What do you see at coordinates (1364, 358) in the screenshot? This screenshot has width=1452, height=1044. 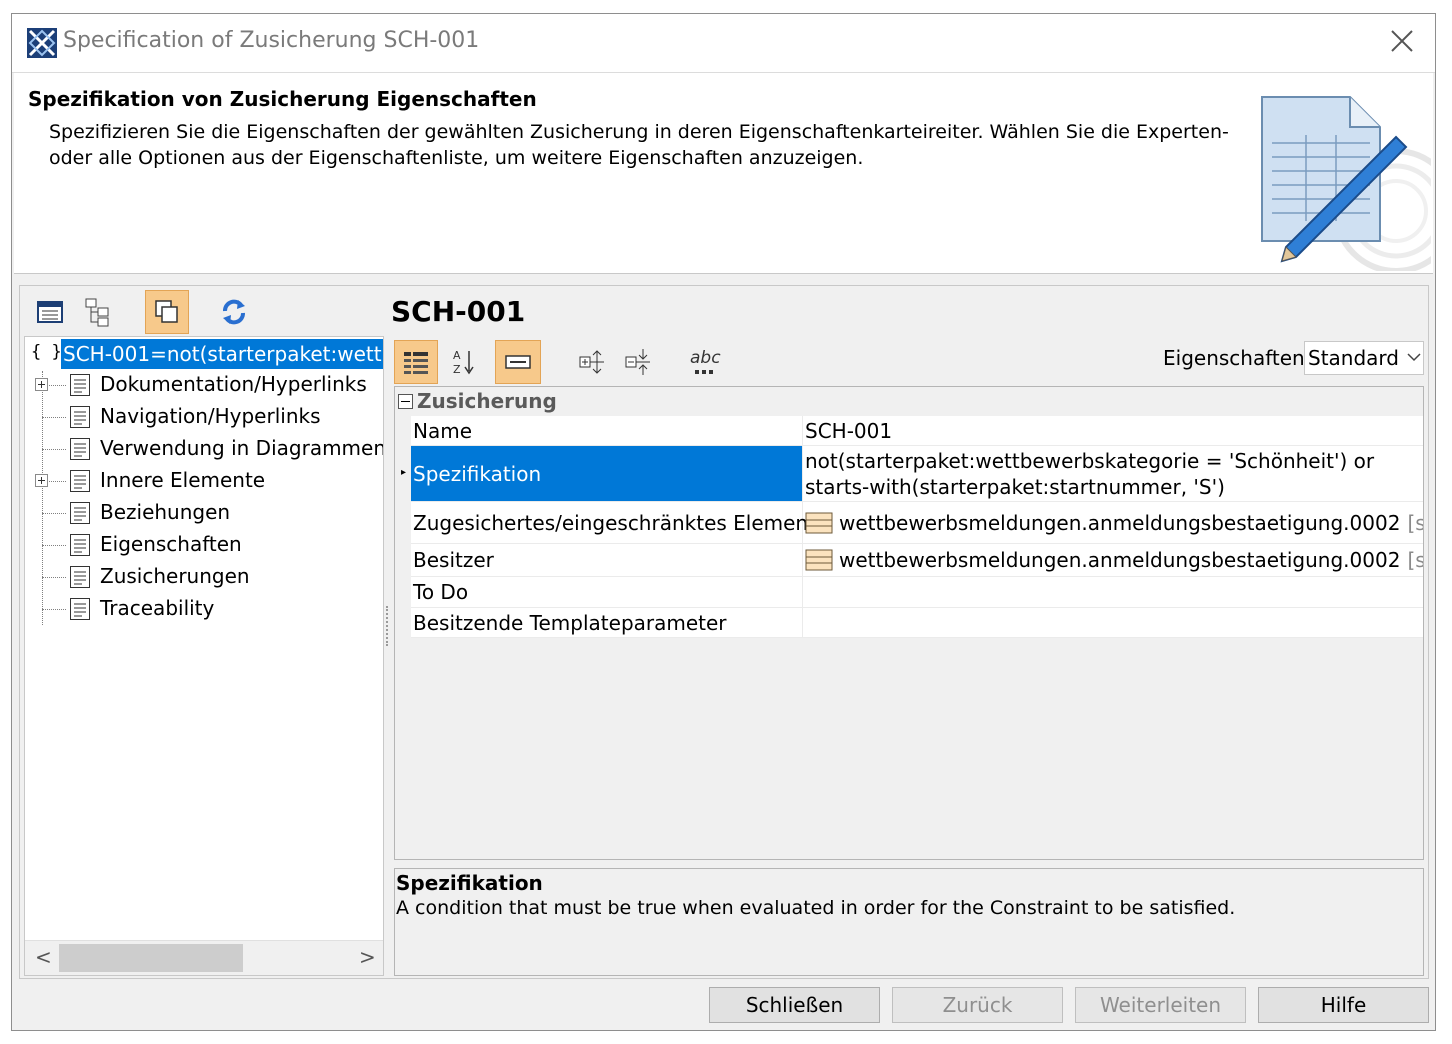 I see `properties-mode-select: Standard` at bounding box center [1364, 358].